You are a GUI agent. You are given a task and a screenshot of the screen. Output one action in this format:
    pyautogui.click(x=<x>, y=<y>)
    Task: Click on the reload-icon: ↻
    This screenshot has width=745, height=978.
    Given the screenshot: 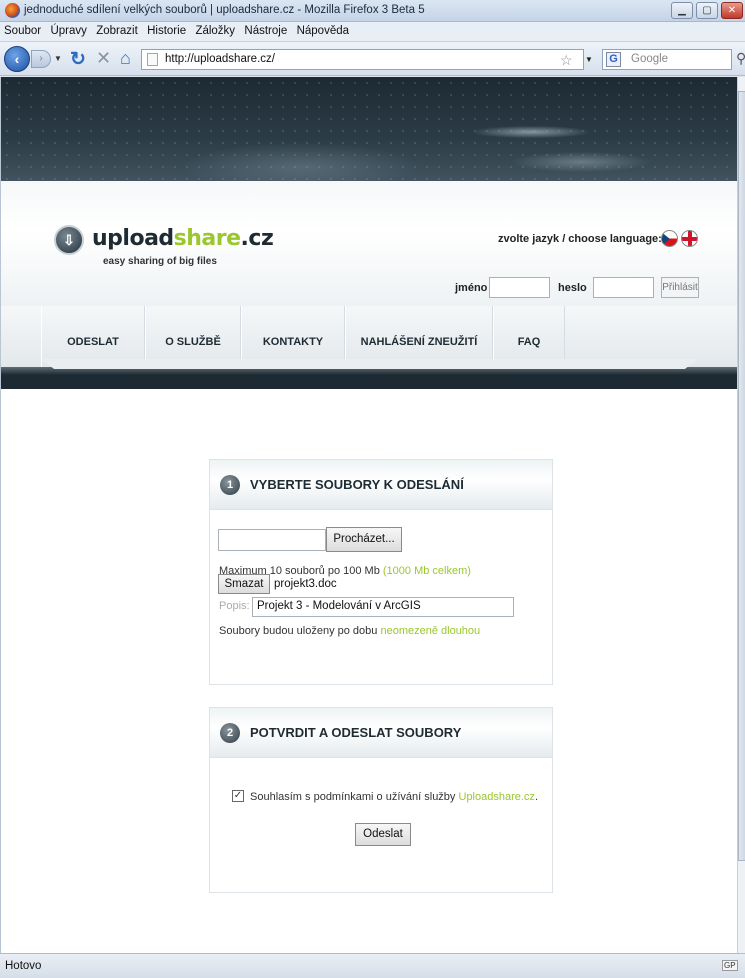 What is the action you would take?
    pyautogui.click(x=78, y=59)
    